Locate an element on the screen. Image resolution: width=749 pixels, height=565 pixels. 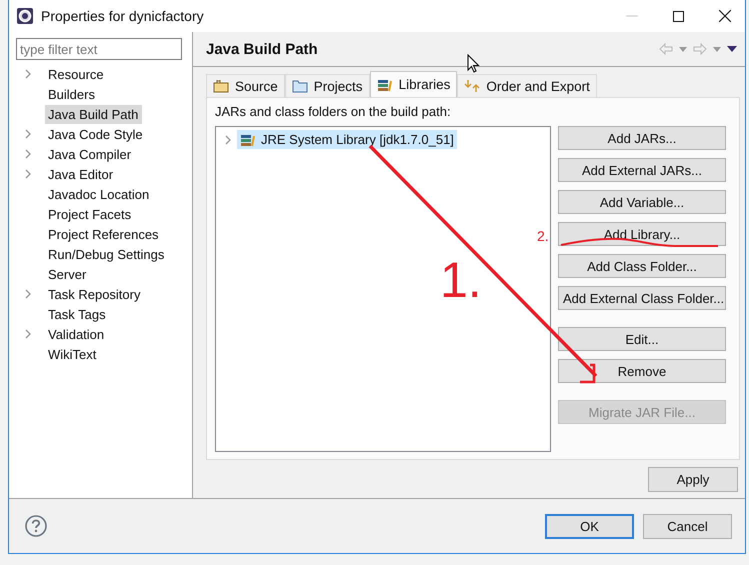
nav-item: Validation is located at coordinates (76, 334).